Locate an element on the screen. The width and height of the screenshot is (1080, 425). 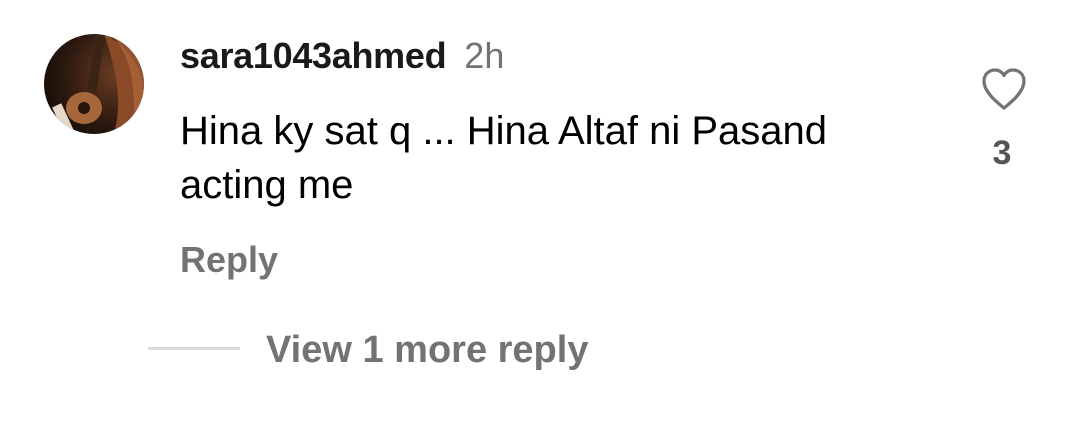
heart-outline-icon is located at coordinates (1004, 89).